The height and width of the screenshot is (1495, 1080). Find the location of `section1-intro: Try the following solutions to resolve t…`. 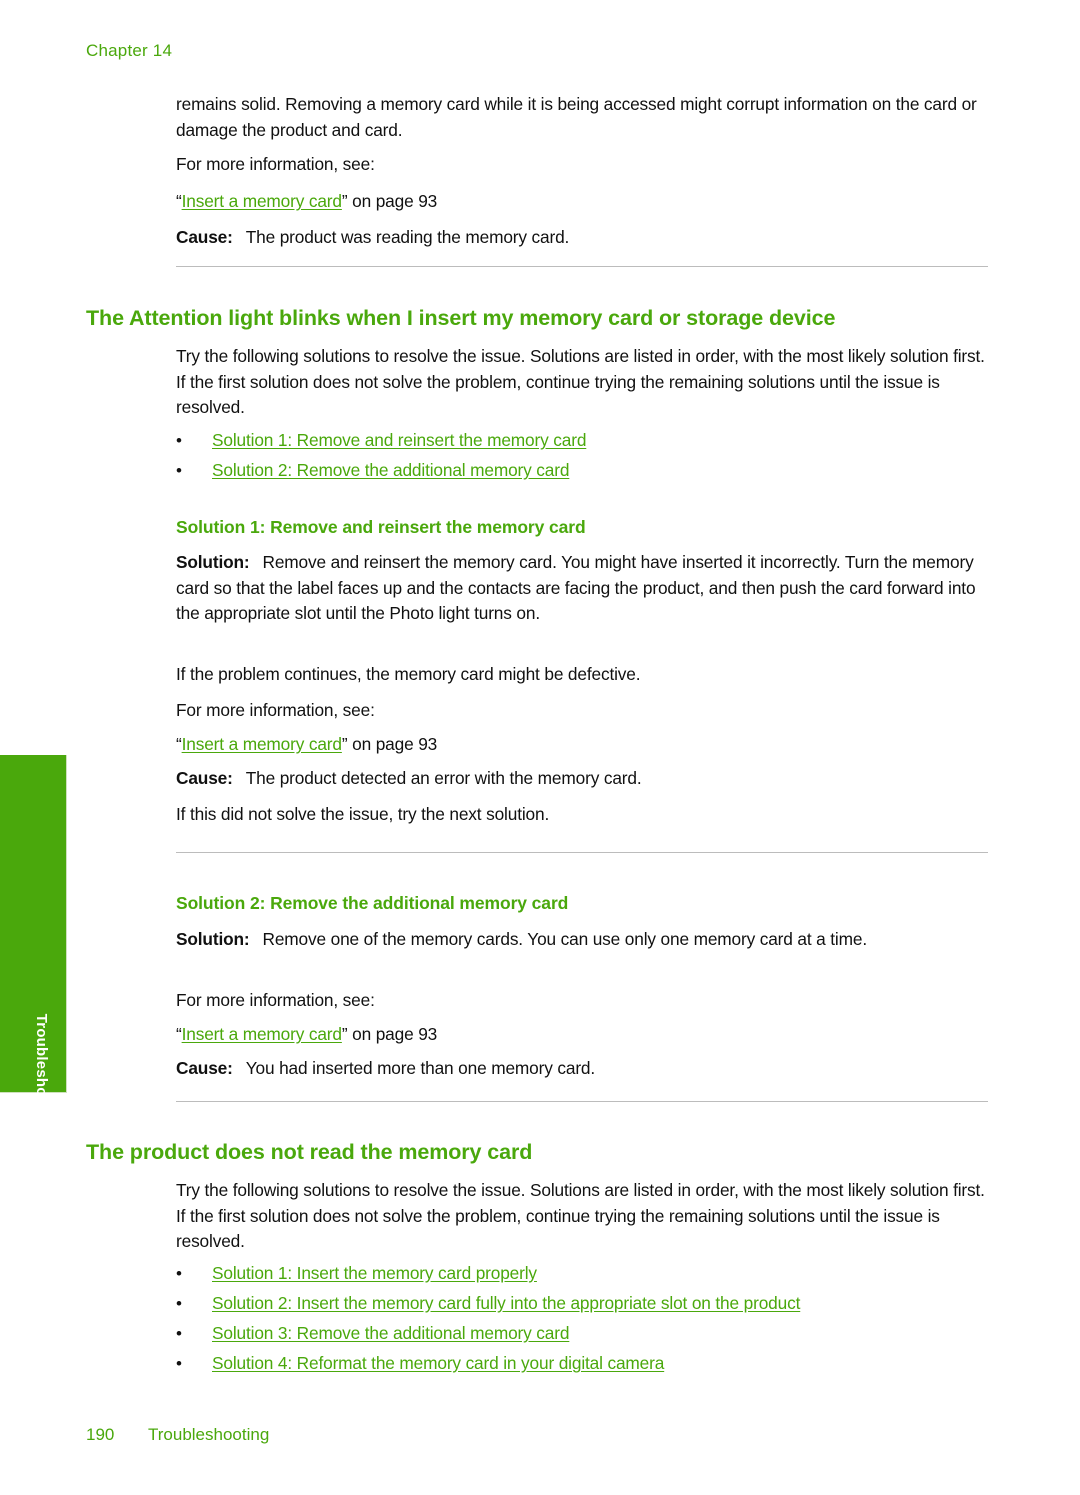

section1-intro: Try the following solutions to resolve t… is located at coordinates (580, 382).